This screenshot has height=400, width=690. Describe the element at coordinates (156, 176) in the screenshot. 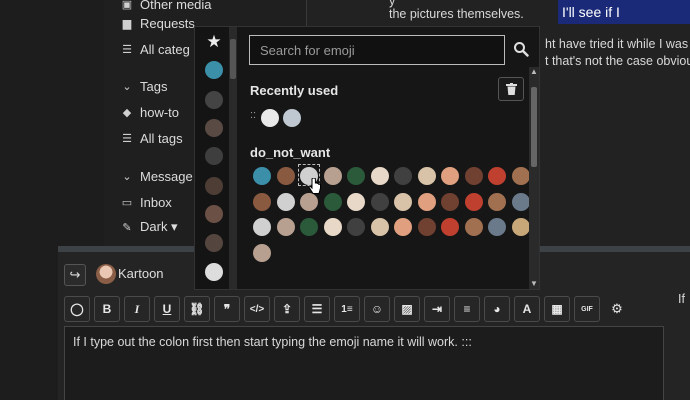

I see `sidebar-item-messages: ⌄ Message` at that location.